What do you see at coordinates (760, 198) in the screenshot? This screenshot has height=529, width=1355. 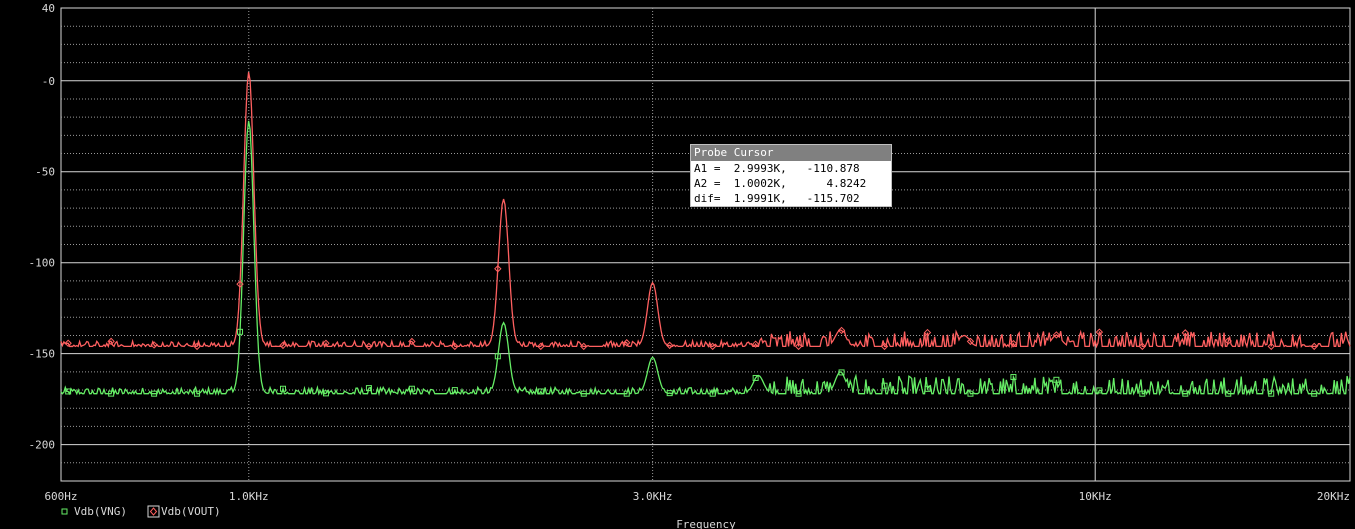 I see `probe-x: 1.9991K,` at bounding box center [760, 198].